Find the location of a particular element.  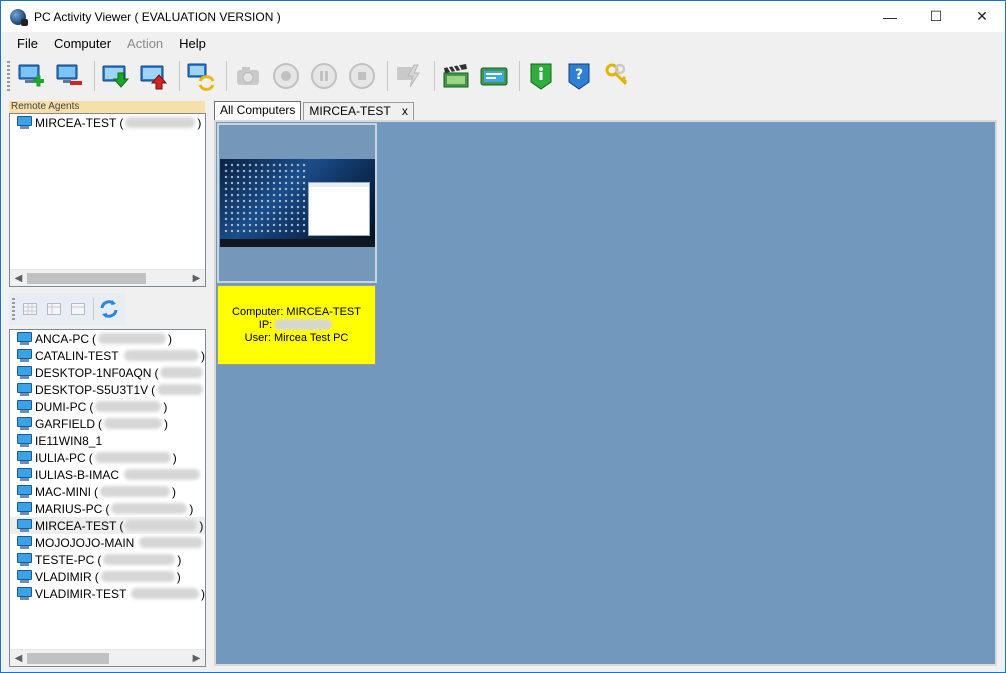

taskbar is located at coordinates (297, 243).